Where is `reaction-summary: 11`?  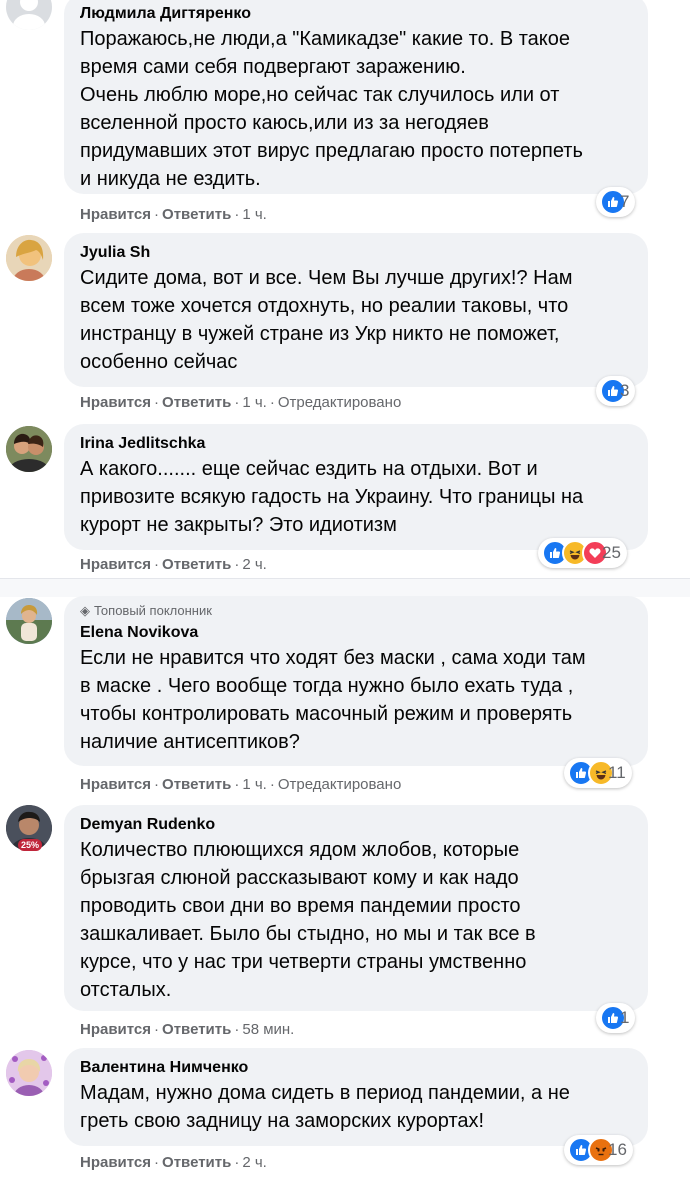
reaction-summary: 11 is located at coordinates (598, 773).